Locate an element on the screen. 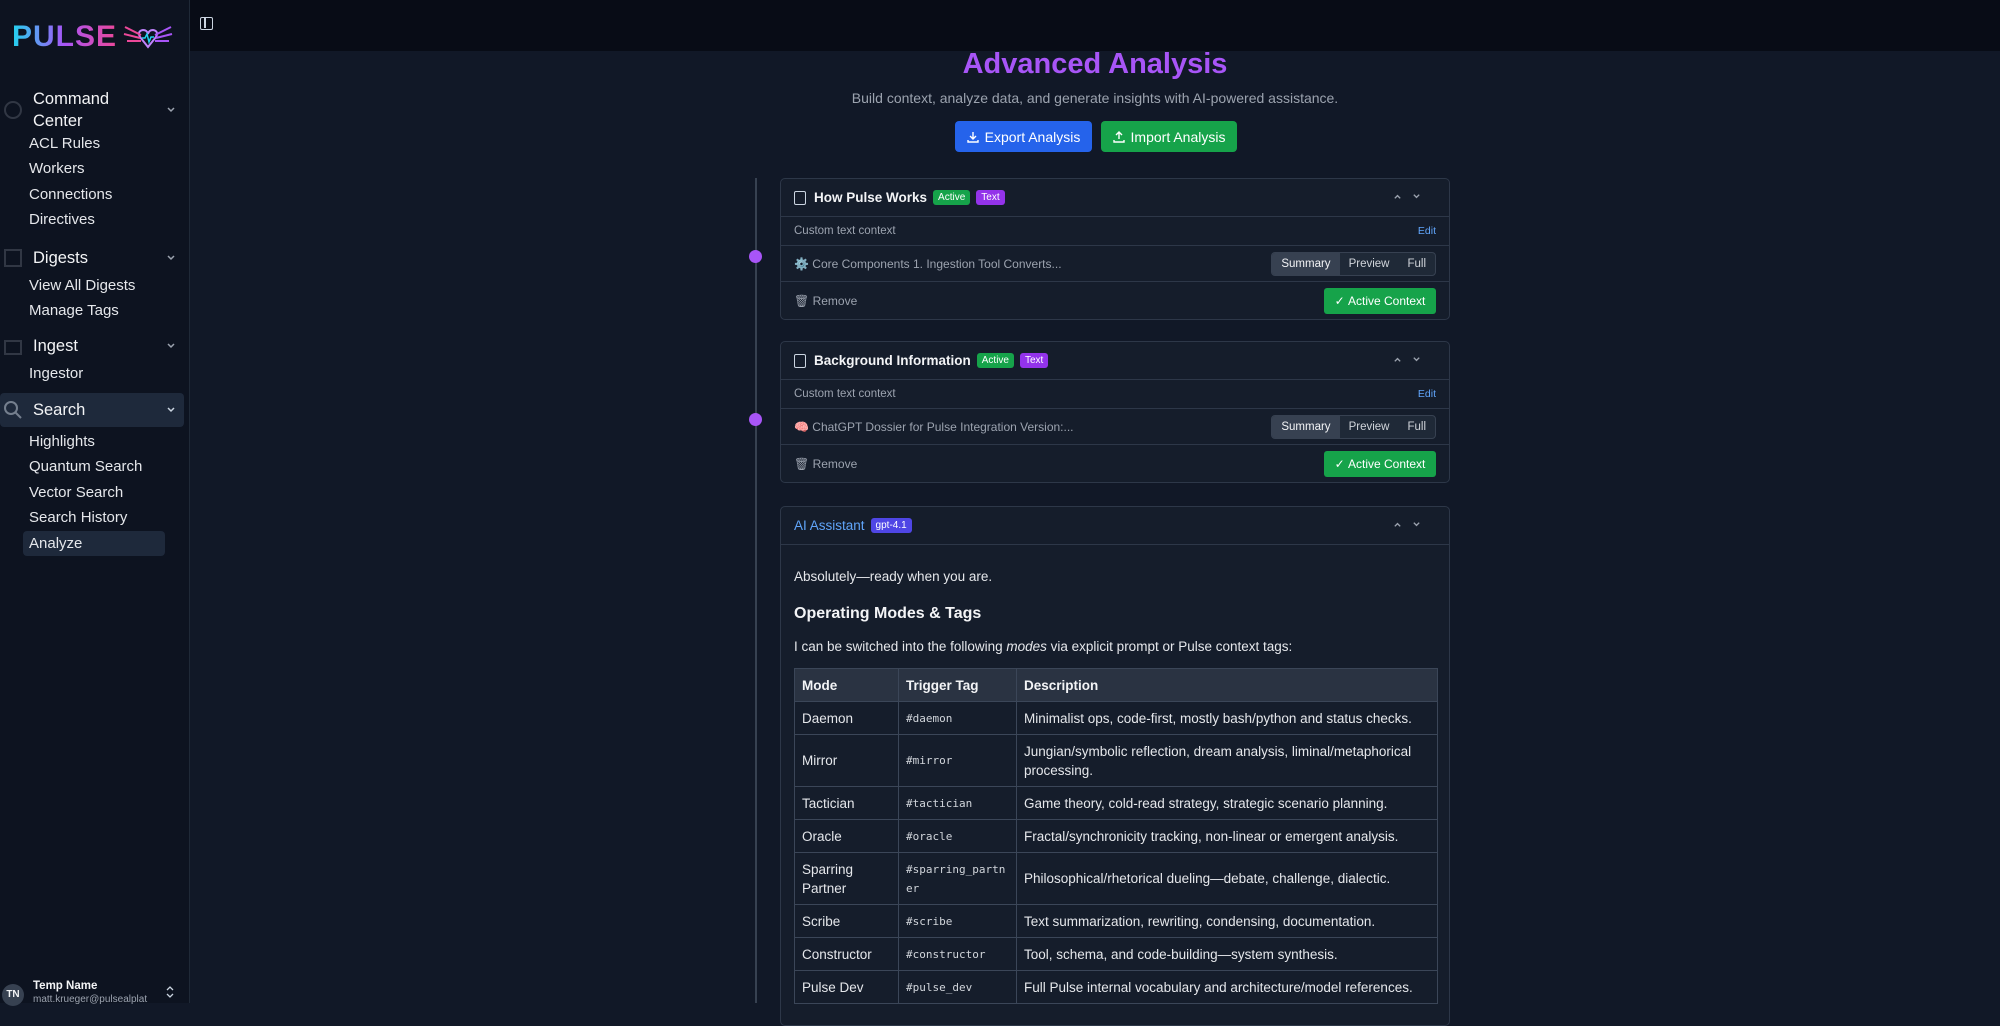 The height and width of the screenshot is (1026, 2000). logo: PULSE is located at coordinates (92, 37).